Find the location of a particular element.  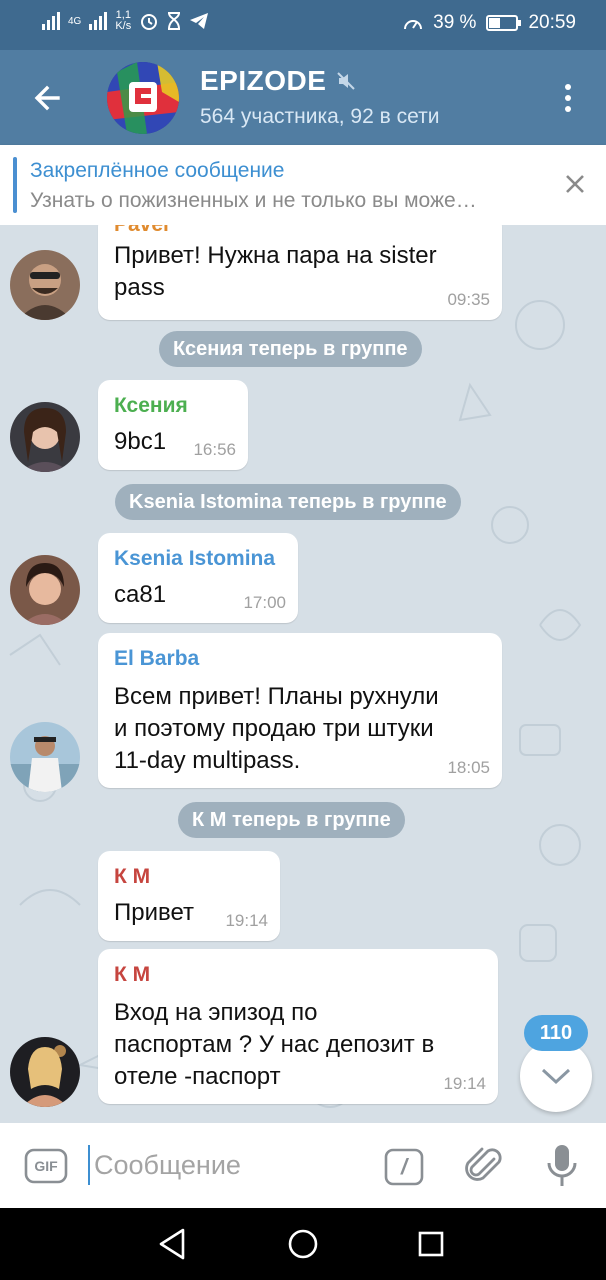

service-message: Ksenia Istomina теперь в группе is located at coordinates (288, 502).